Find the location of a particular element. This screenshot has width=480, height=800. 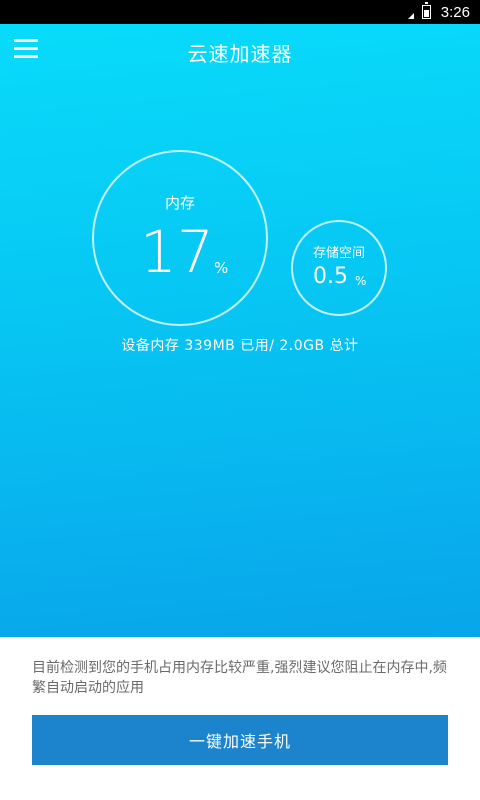

status-time: 3:26 is located at coordinates (455, 12).